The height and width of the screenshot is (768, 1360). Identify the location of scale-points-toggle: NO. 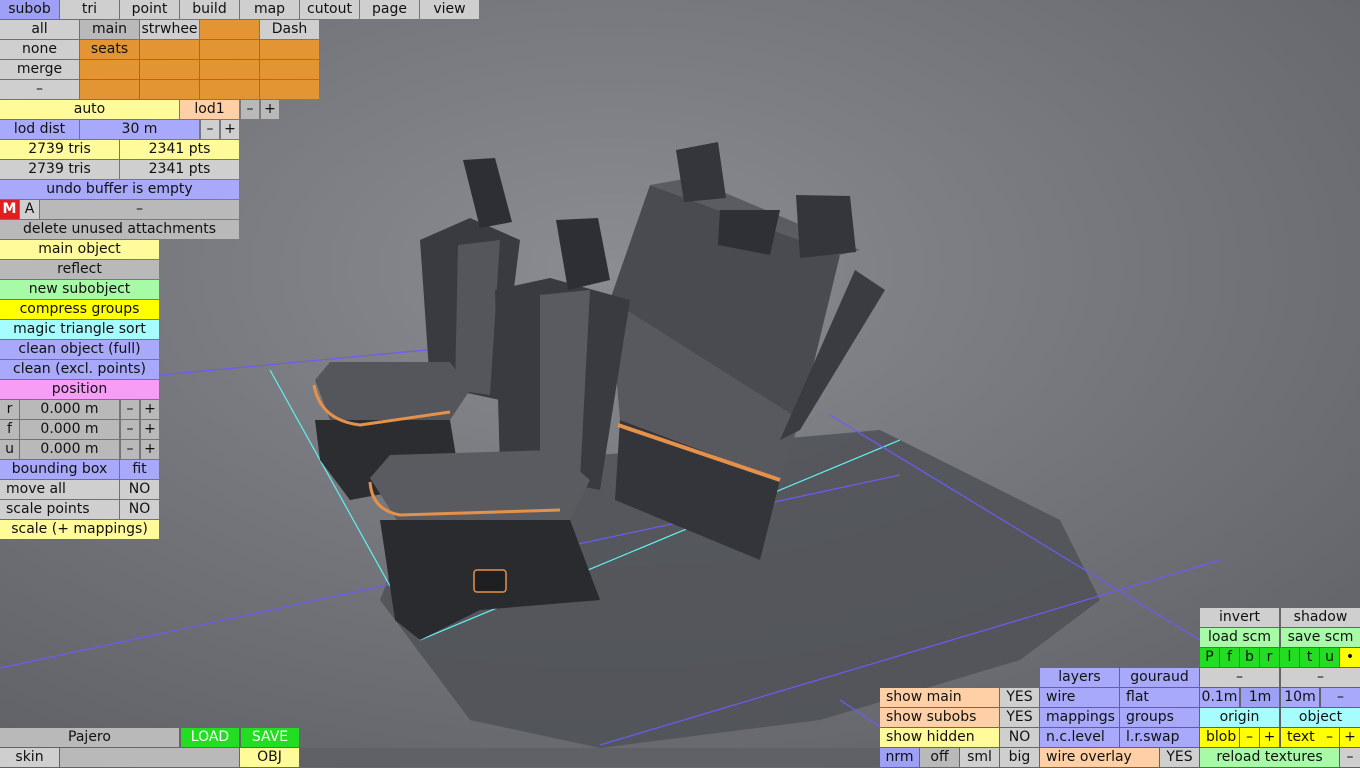
(139, 509).